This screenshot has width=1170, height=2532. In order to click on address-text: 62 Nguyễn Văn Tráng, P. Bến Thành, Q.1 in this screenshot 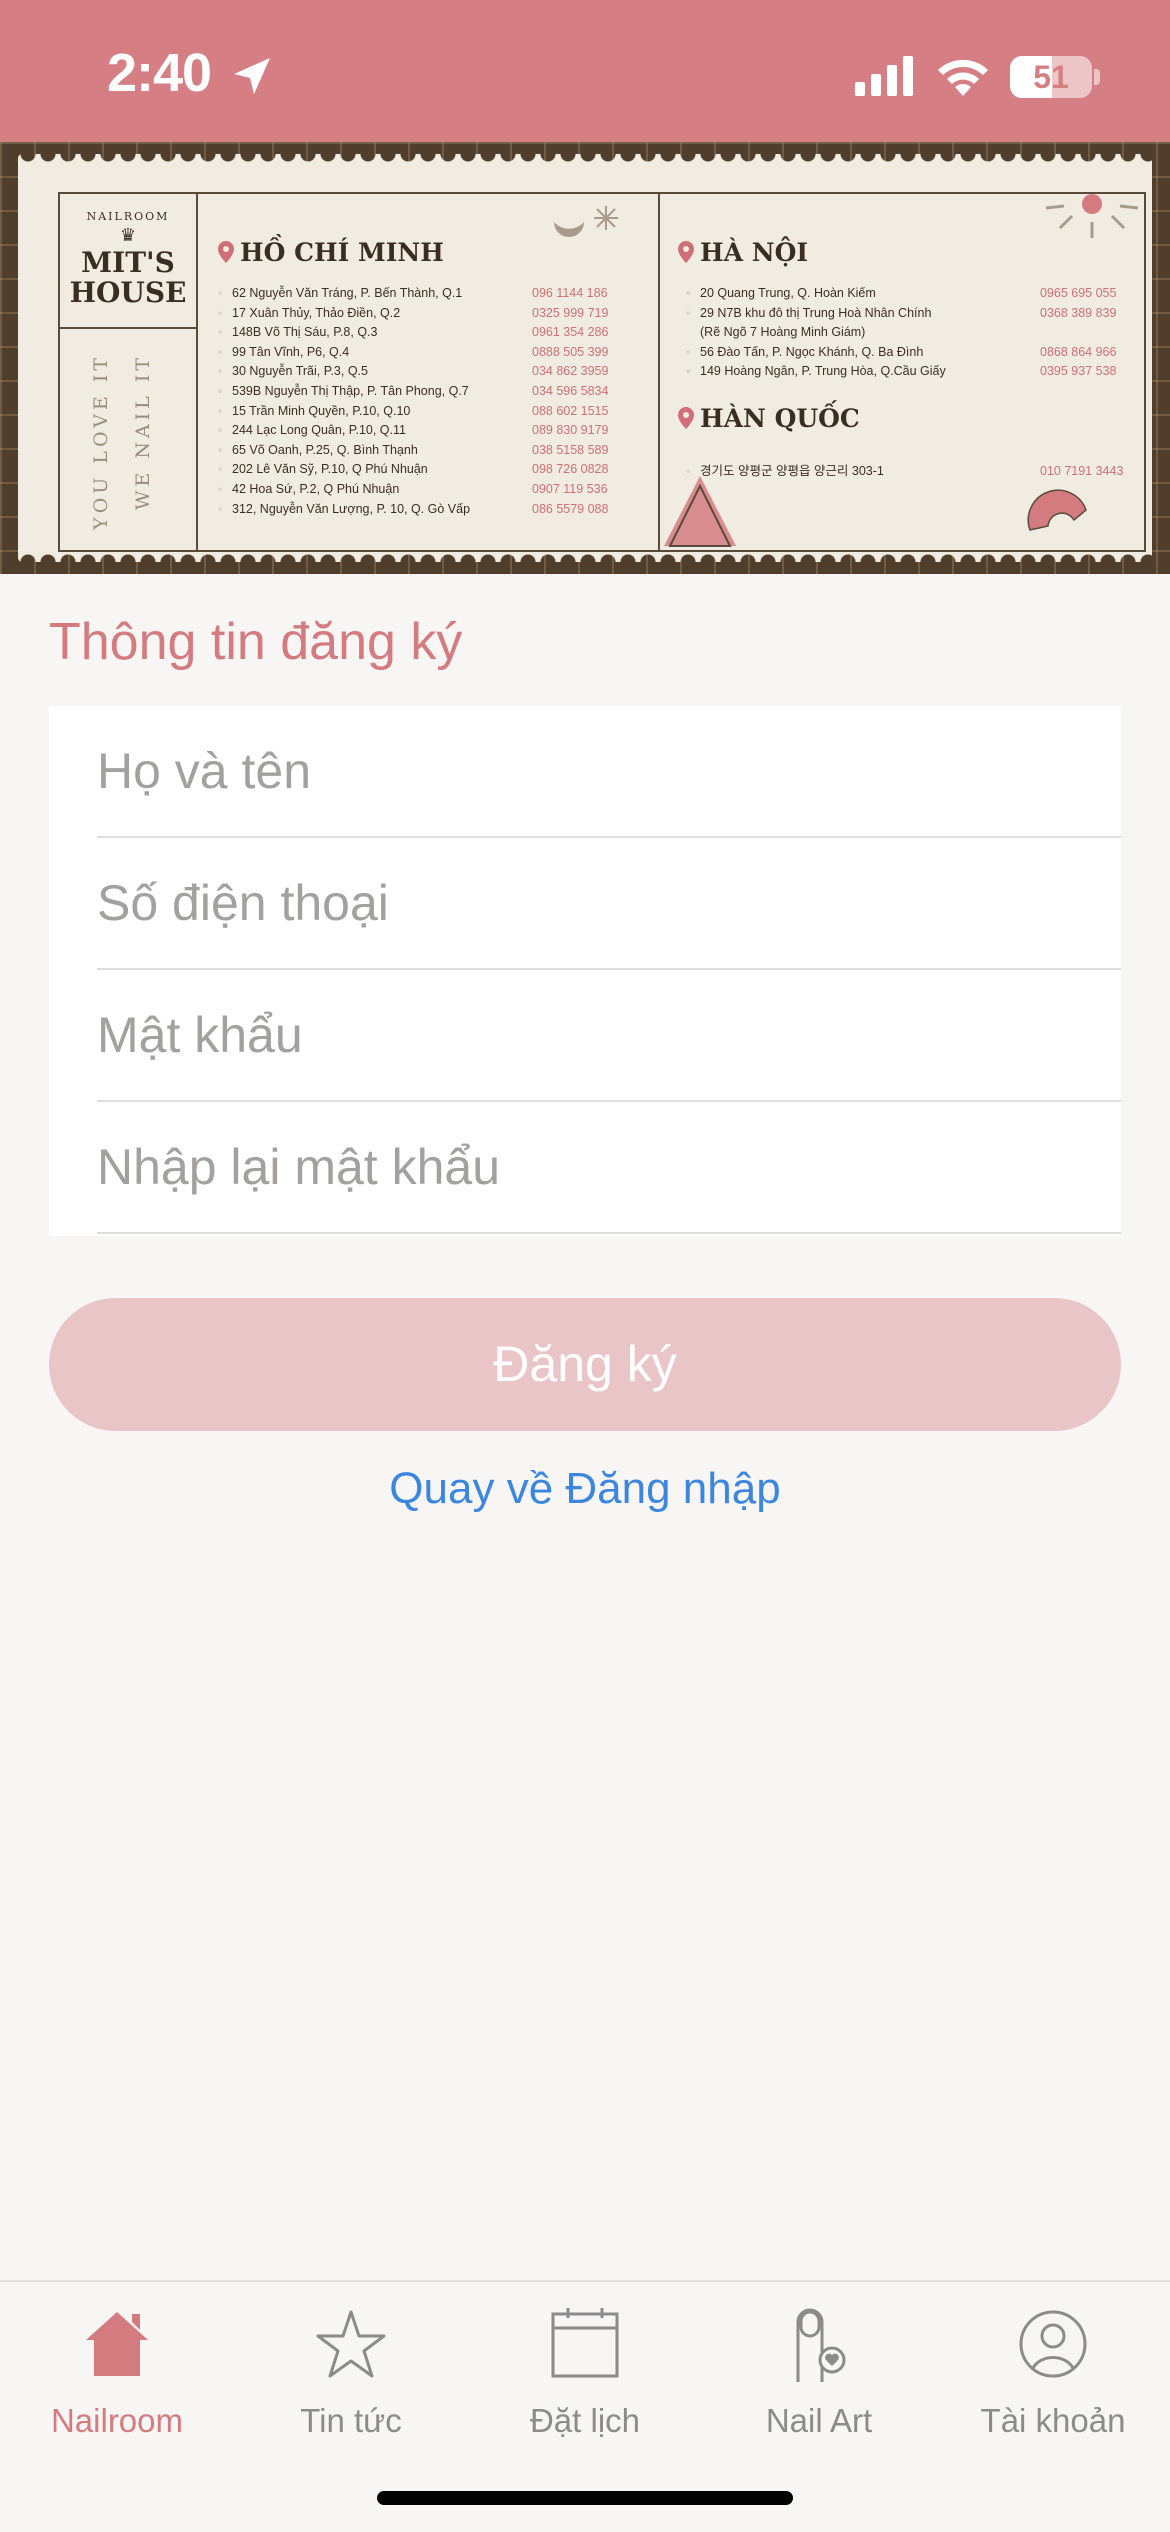, I will do `click(347, 293)`.